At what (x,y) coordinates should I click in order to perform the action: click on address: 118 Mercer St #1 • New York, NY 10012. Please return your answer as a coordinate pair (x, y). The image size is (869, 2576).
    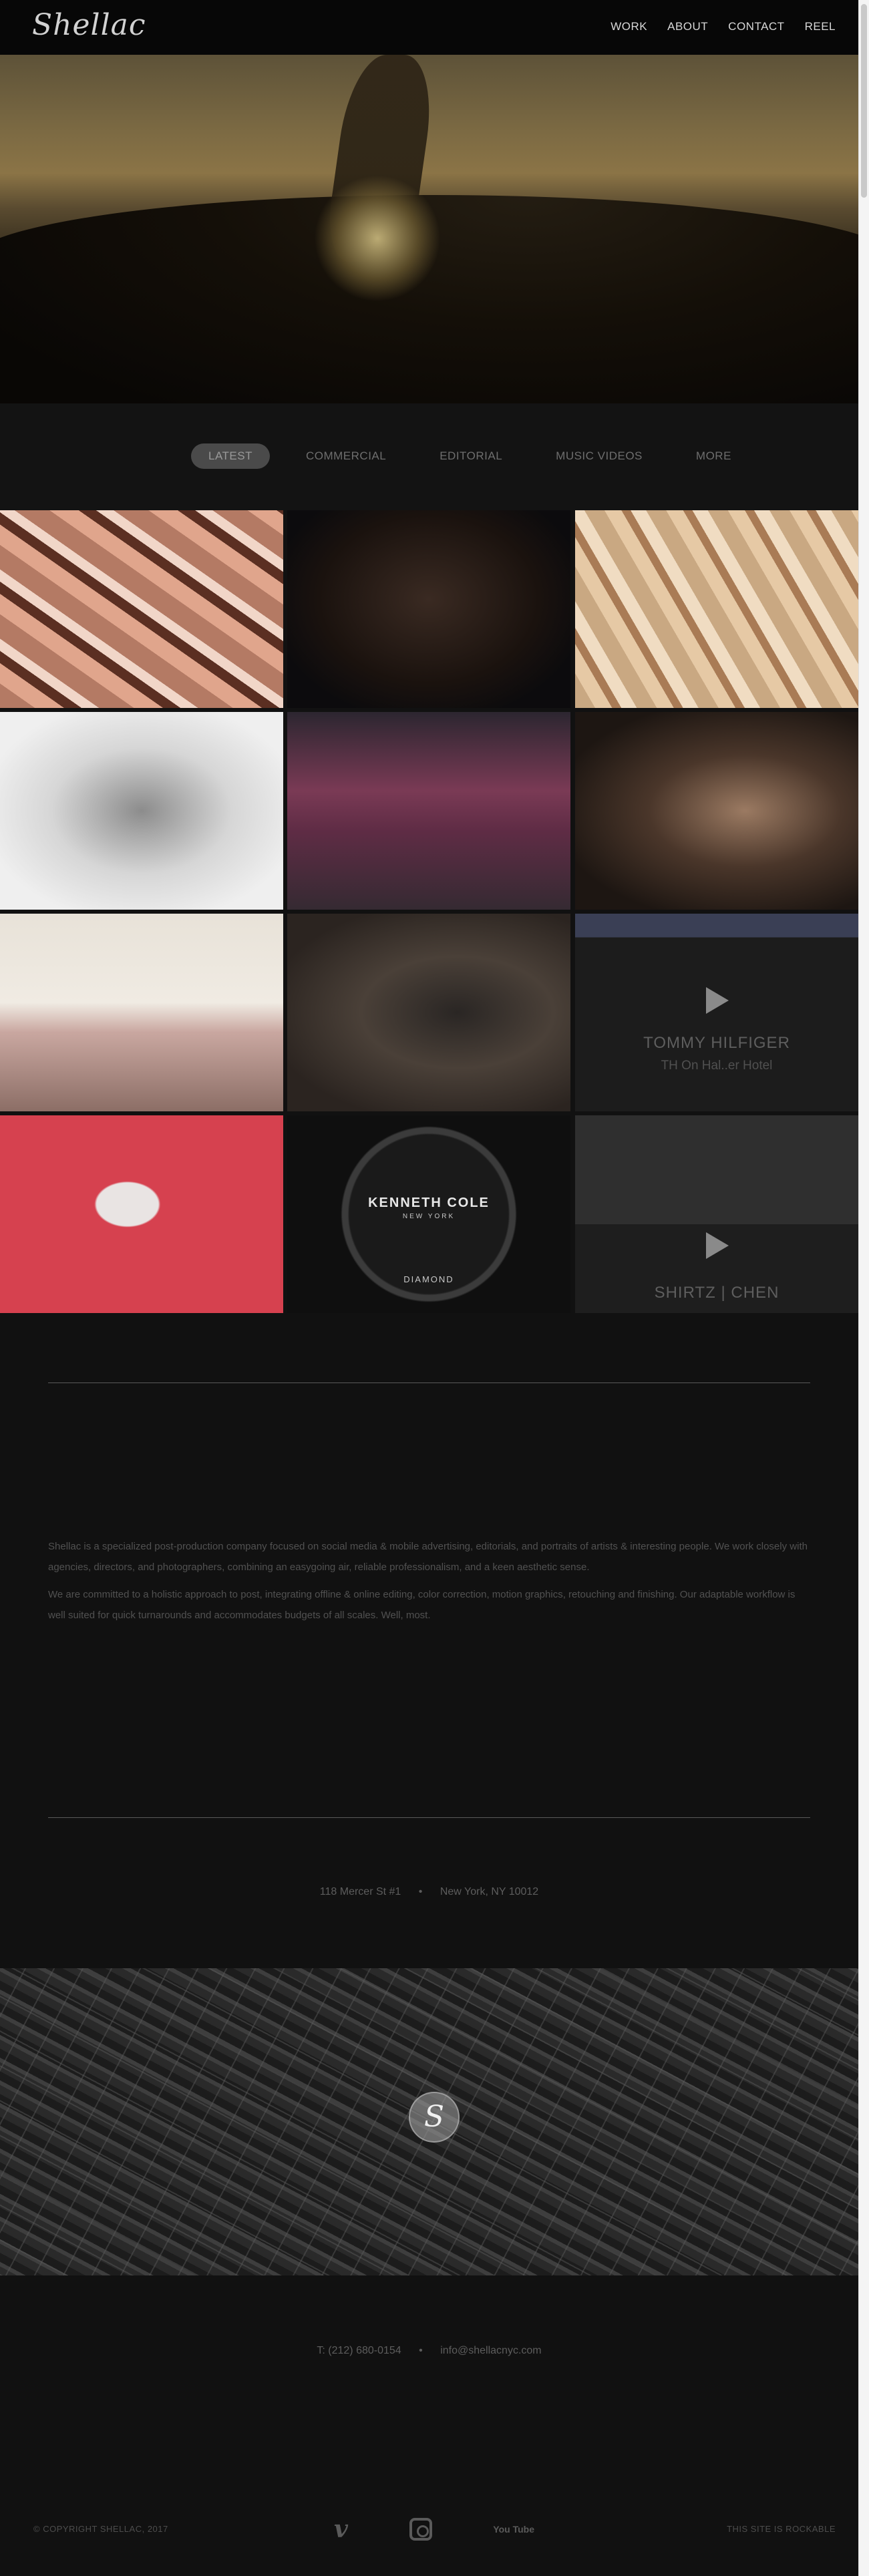
    Looking at the image, I should click on (429, 1892).